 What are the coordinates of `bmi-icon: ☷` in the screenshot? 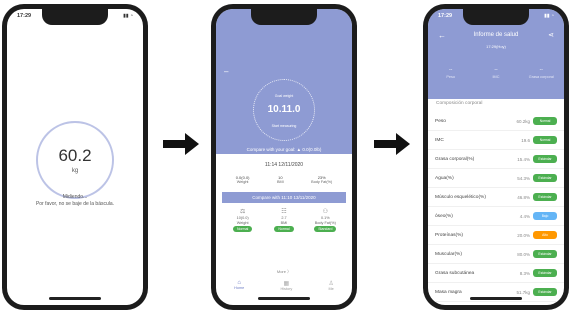 It's located at (284, 212).